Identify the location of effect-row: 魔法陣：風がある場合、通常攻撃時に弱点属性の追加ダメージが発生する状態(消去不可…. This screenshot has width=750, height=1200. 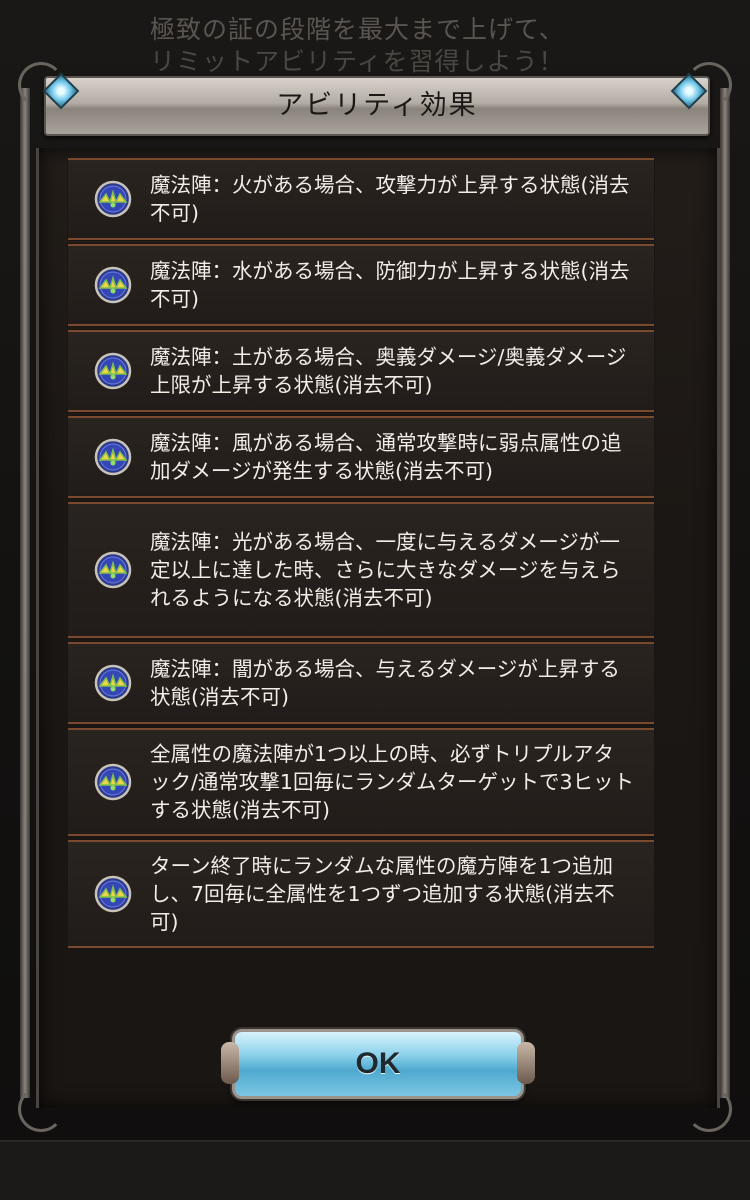
(361, 457).